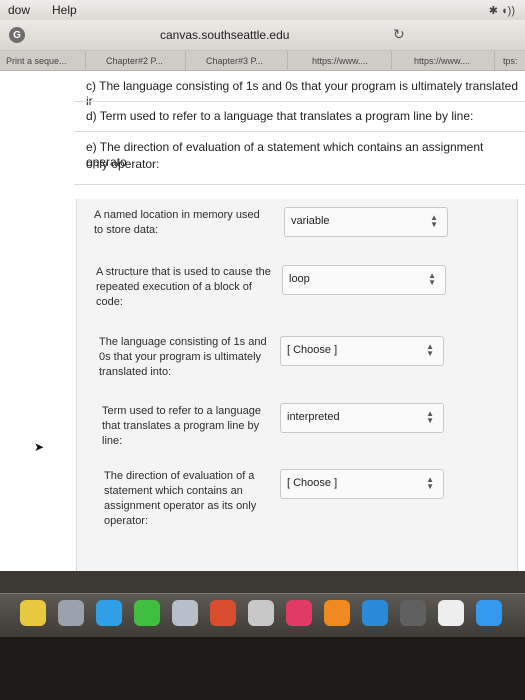 This screenshot has width=525, height=700. What do you see at coordinates (64, 10) in the screenshot?
I see `menu-help: Help` at bounding box center [64, 10].